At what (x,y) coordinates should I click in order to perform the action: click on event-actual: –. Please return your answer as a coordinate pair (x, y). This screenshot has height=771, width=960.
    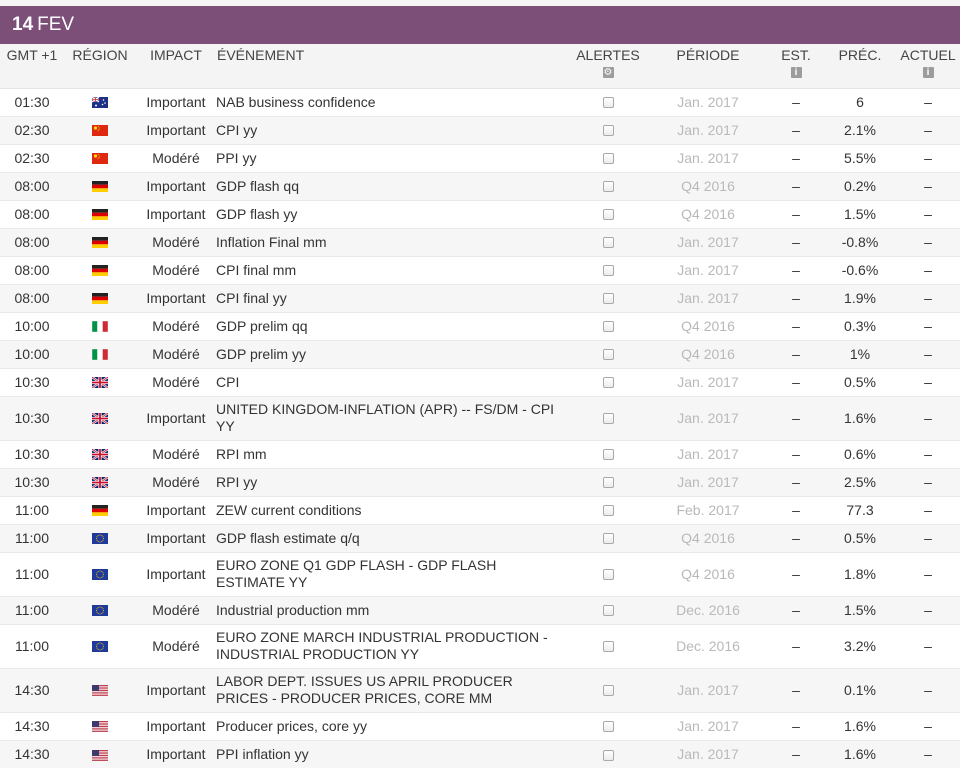
    Looking at the image, I should click on (928, 157).